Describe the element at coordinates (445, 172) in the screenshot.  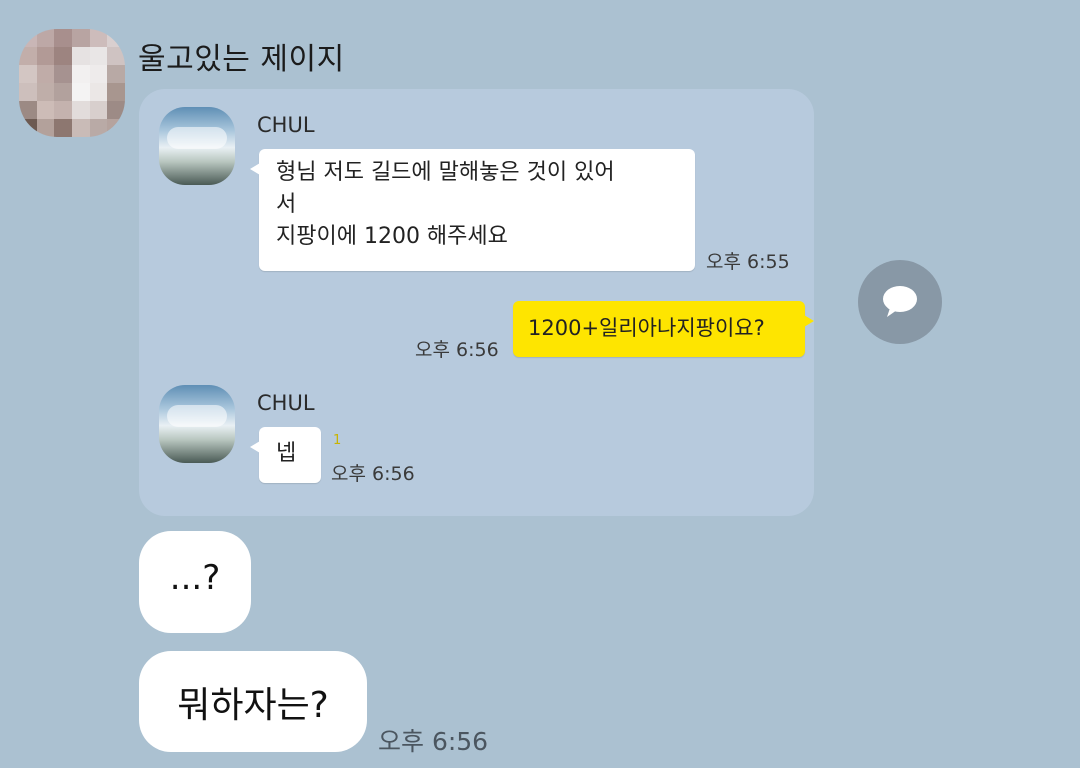
I see `message-line: 형님 저도 길드에 말해놓은 것이 있어` at that location.